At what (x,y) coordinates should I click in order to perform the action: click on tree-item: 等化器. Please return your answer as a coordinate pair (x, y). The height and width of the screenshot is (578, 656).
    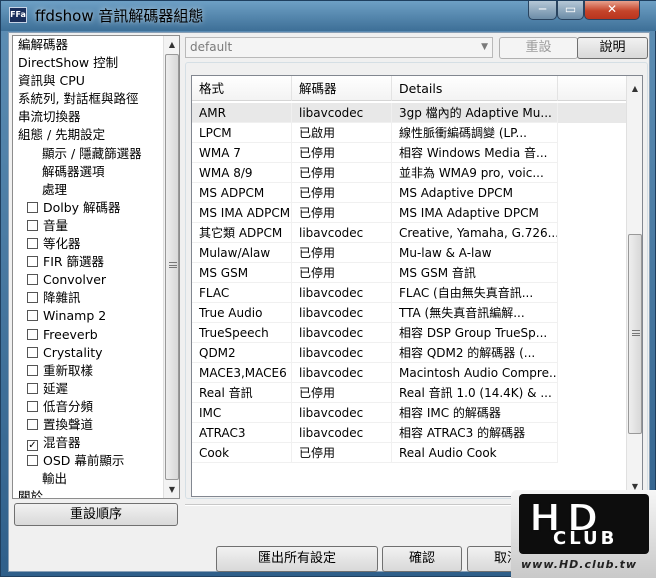
    Looking at the image, I should click on (88, 244).